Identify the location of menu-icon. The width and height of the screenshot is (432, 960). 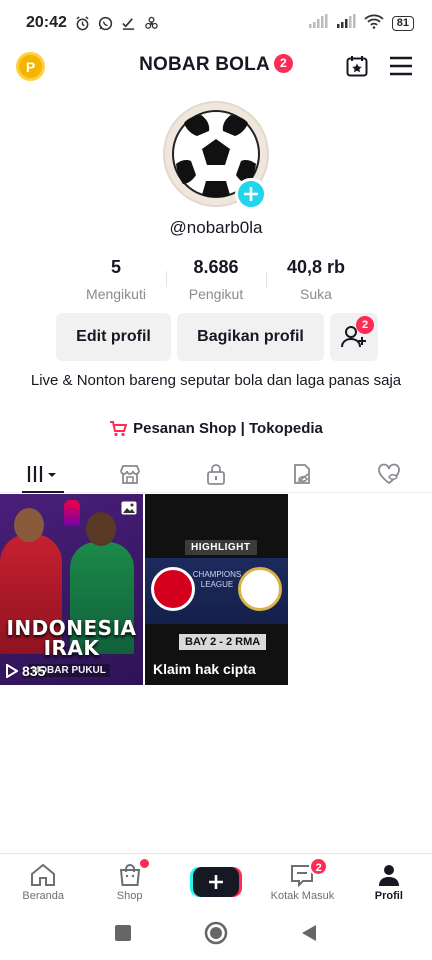
(401, 66).